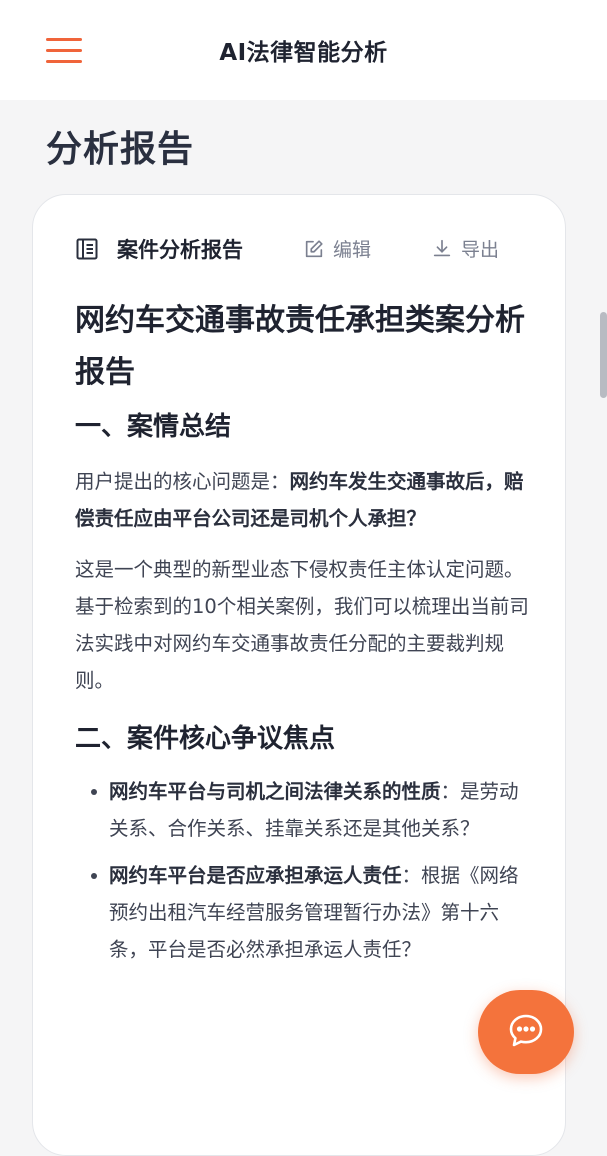 The width and height of the screenshot is (607, 1156). I want to click on document-list-icon, so click(87, 249).